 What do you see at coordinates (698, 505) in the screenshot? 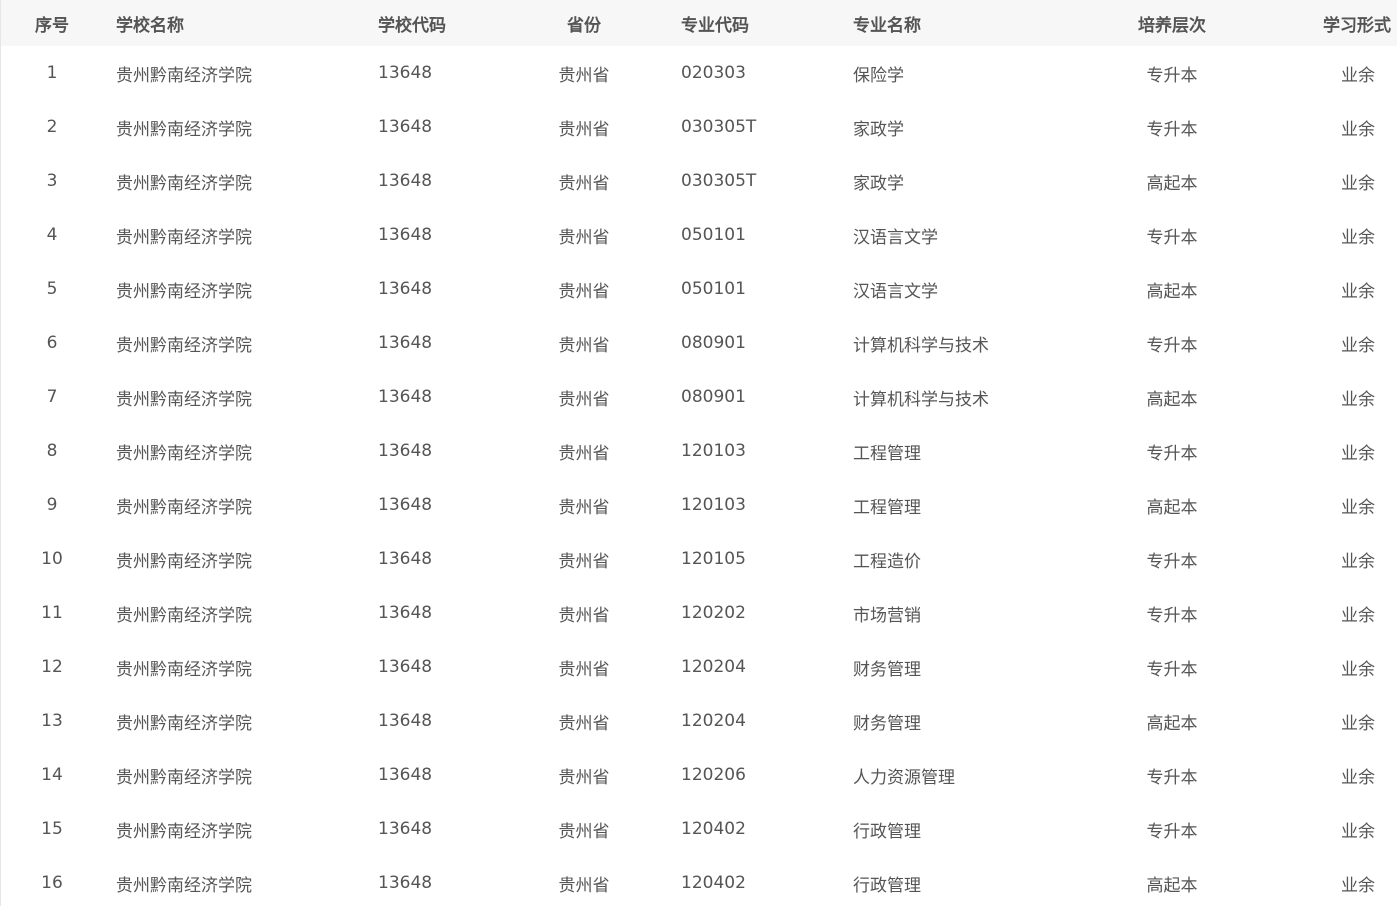
I see `table-row: 9 贵州黔南经济学院 13648 贵州省 120103 工程管理 高起本 业余` at bounding box center [698, 505].